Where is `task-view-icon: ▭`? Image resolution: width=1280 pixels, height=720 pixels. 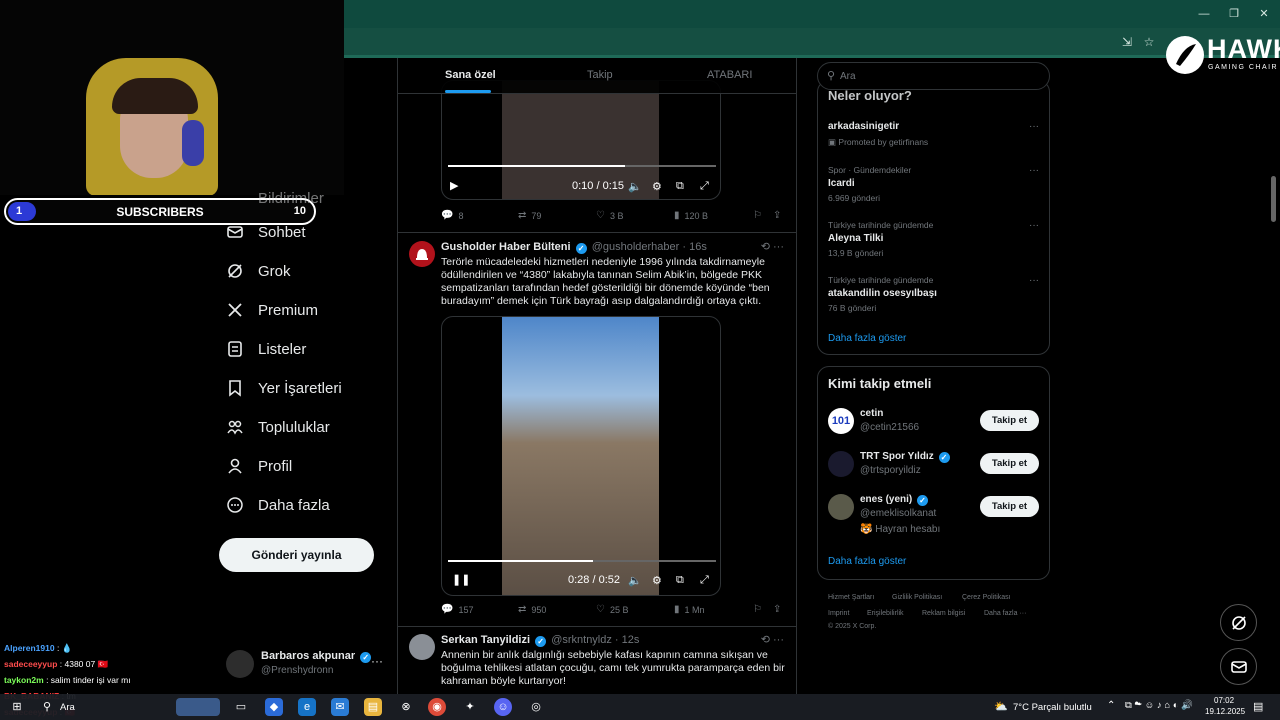
task-view-icon: ▭ is located at coordinates (241, 707).